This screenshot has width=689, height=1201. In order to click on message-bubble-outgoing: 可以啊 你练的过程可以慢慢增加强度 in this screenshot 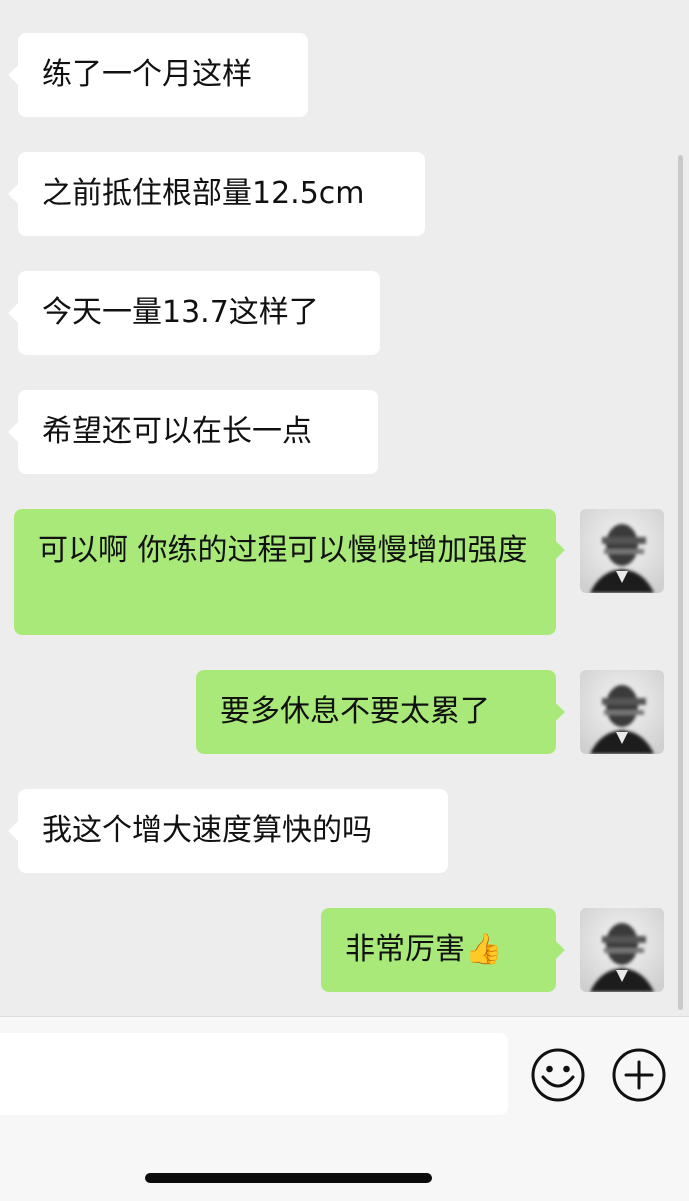, I will do `click(285, 572)`.